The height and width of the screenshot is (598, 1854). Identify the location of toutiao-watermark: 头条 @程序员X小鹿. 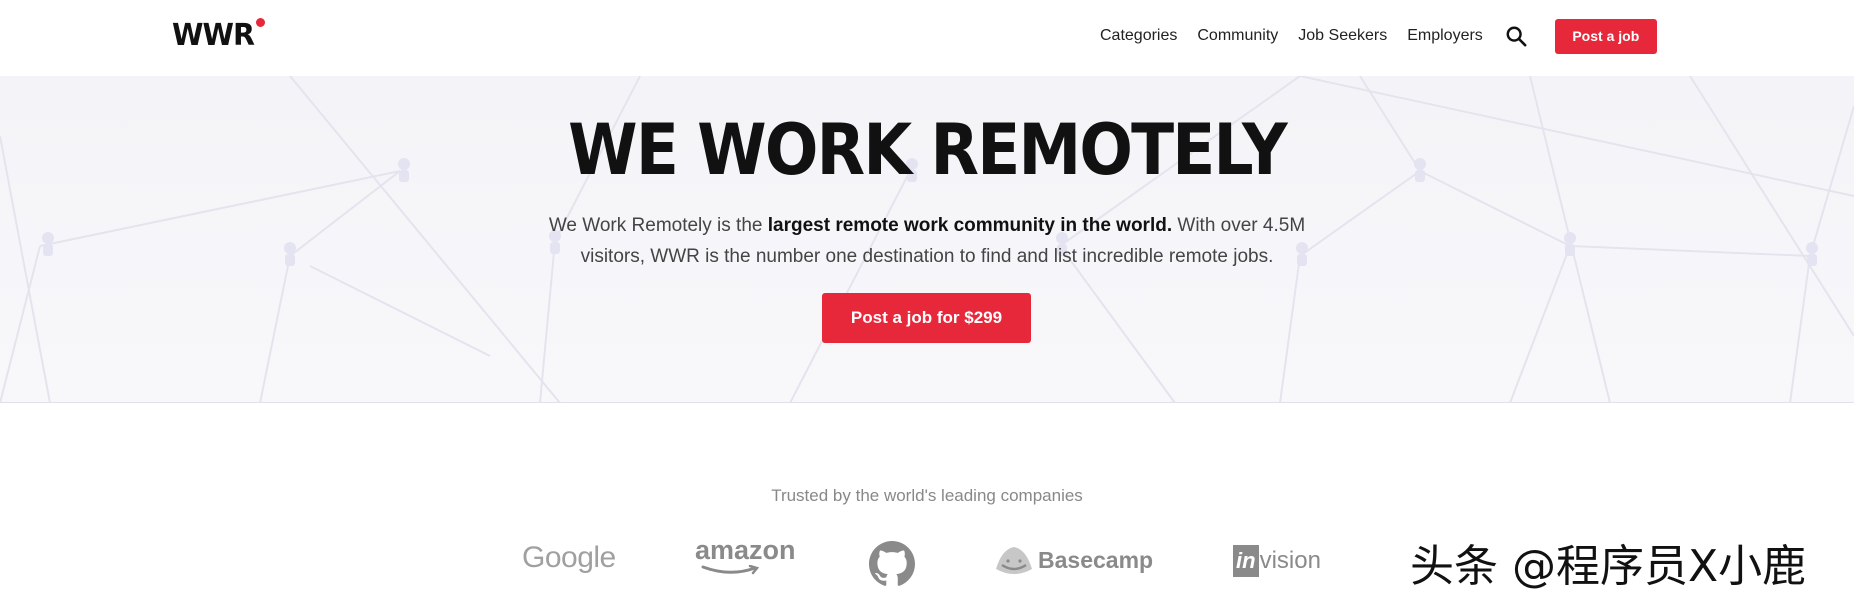
(1608, 566).